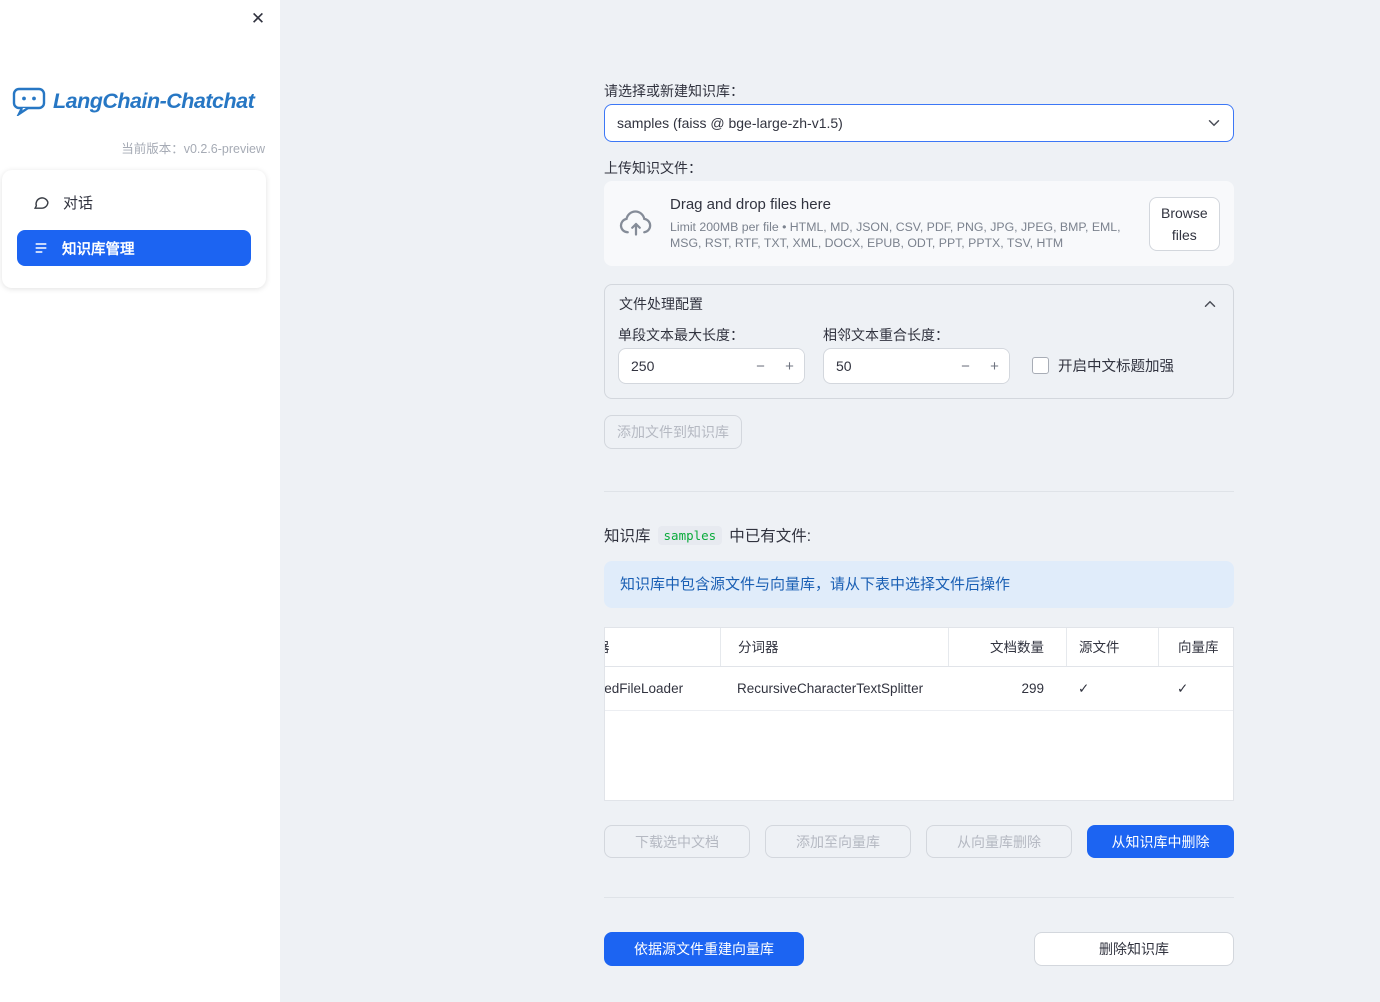 The image size is (1380, 1002). I want to click on upload-label: 上传知识文件：, so click(653, 168).